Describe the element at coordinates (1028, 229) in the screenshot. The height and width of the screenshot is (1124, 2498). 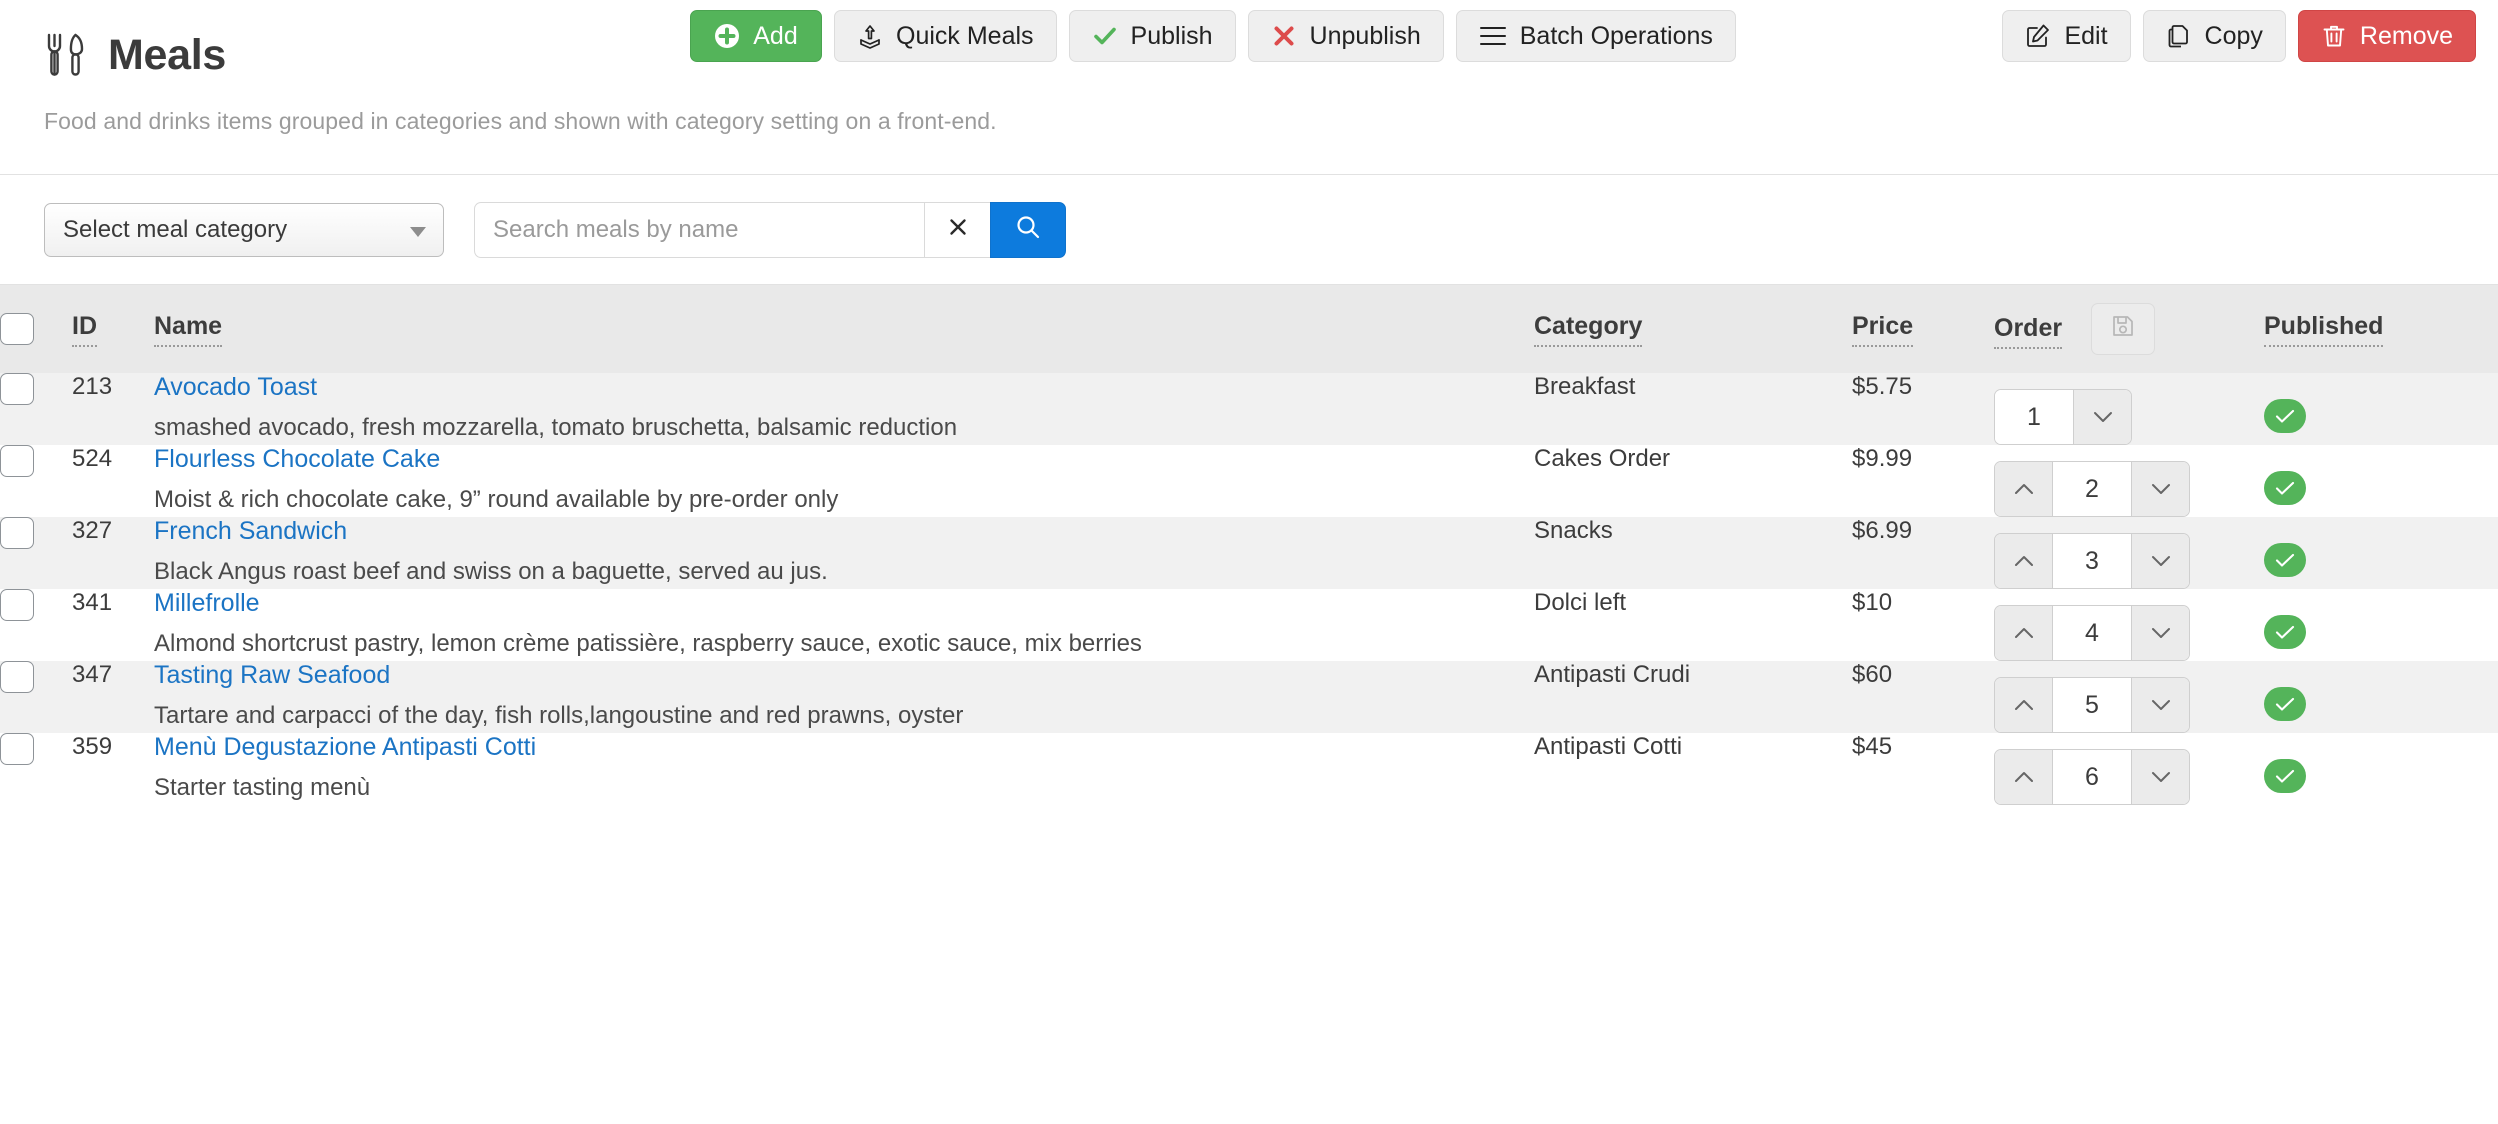
I see `search-submit-button` at that location.